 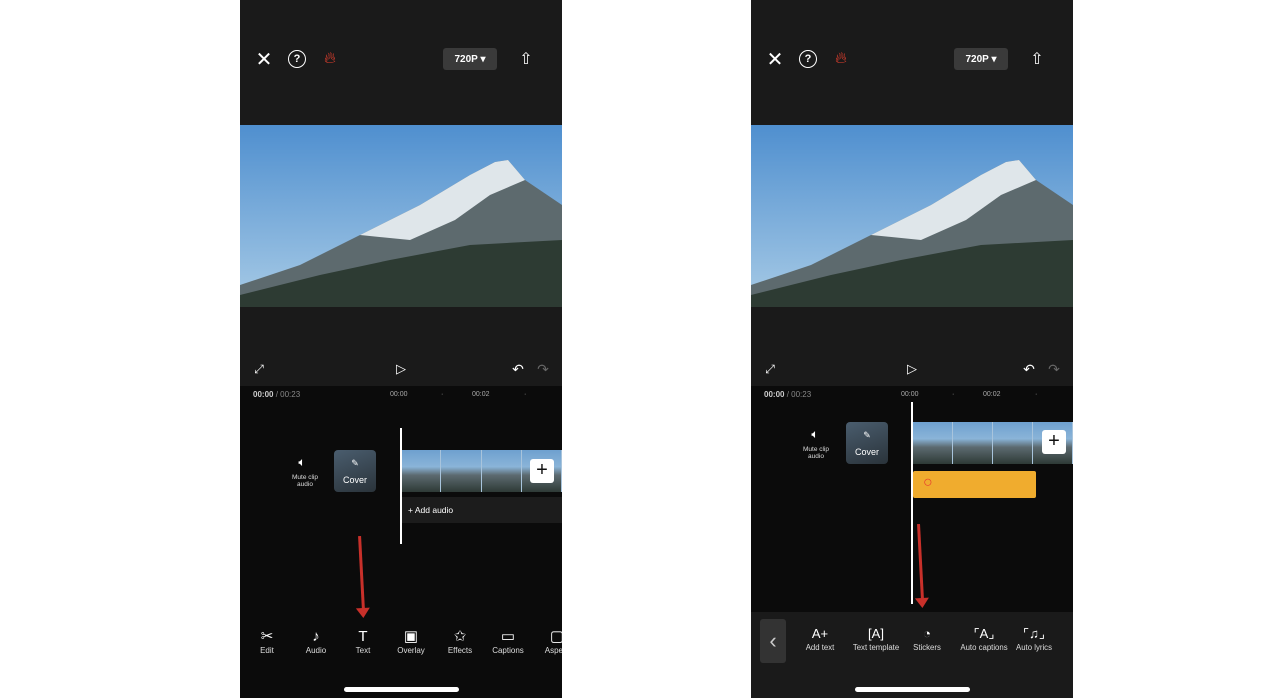 I want to click on sticker-thumbnail-icon: ○, so click(x=928, y=482).